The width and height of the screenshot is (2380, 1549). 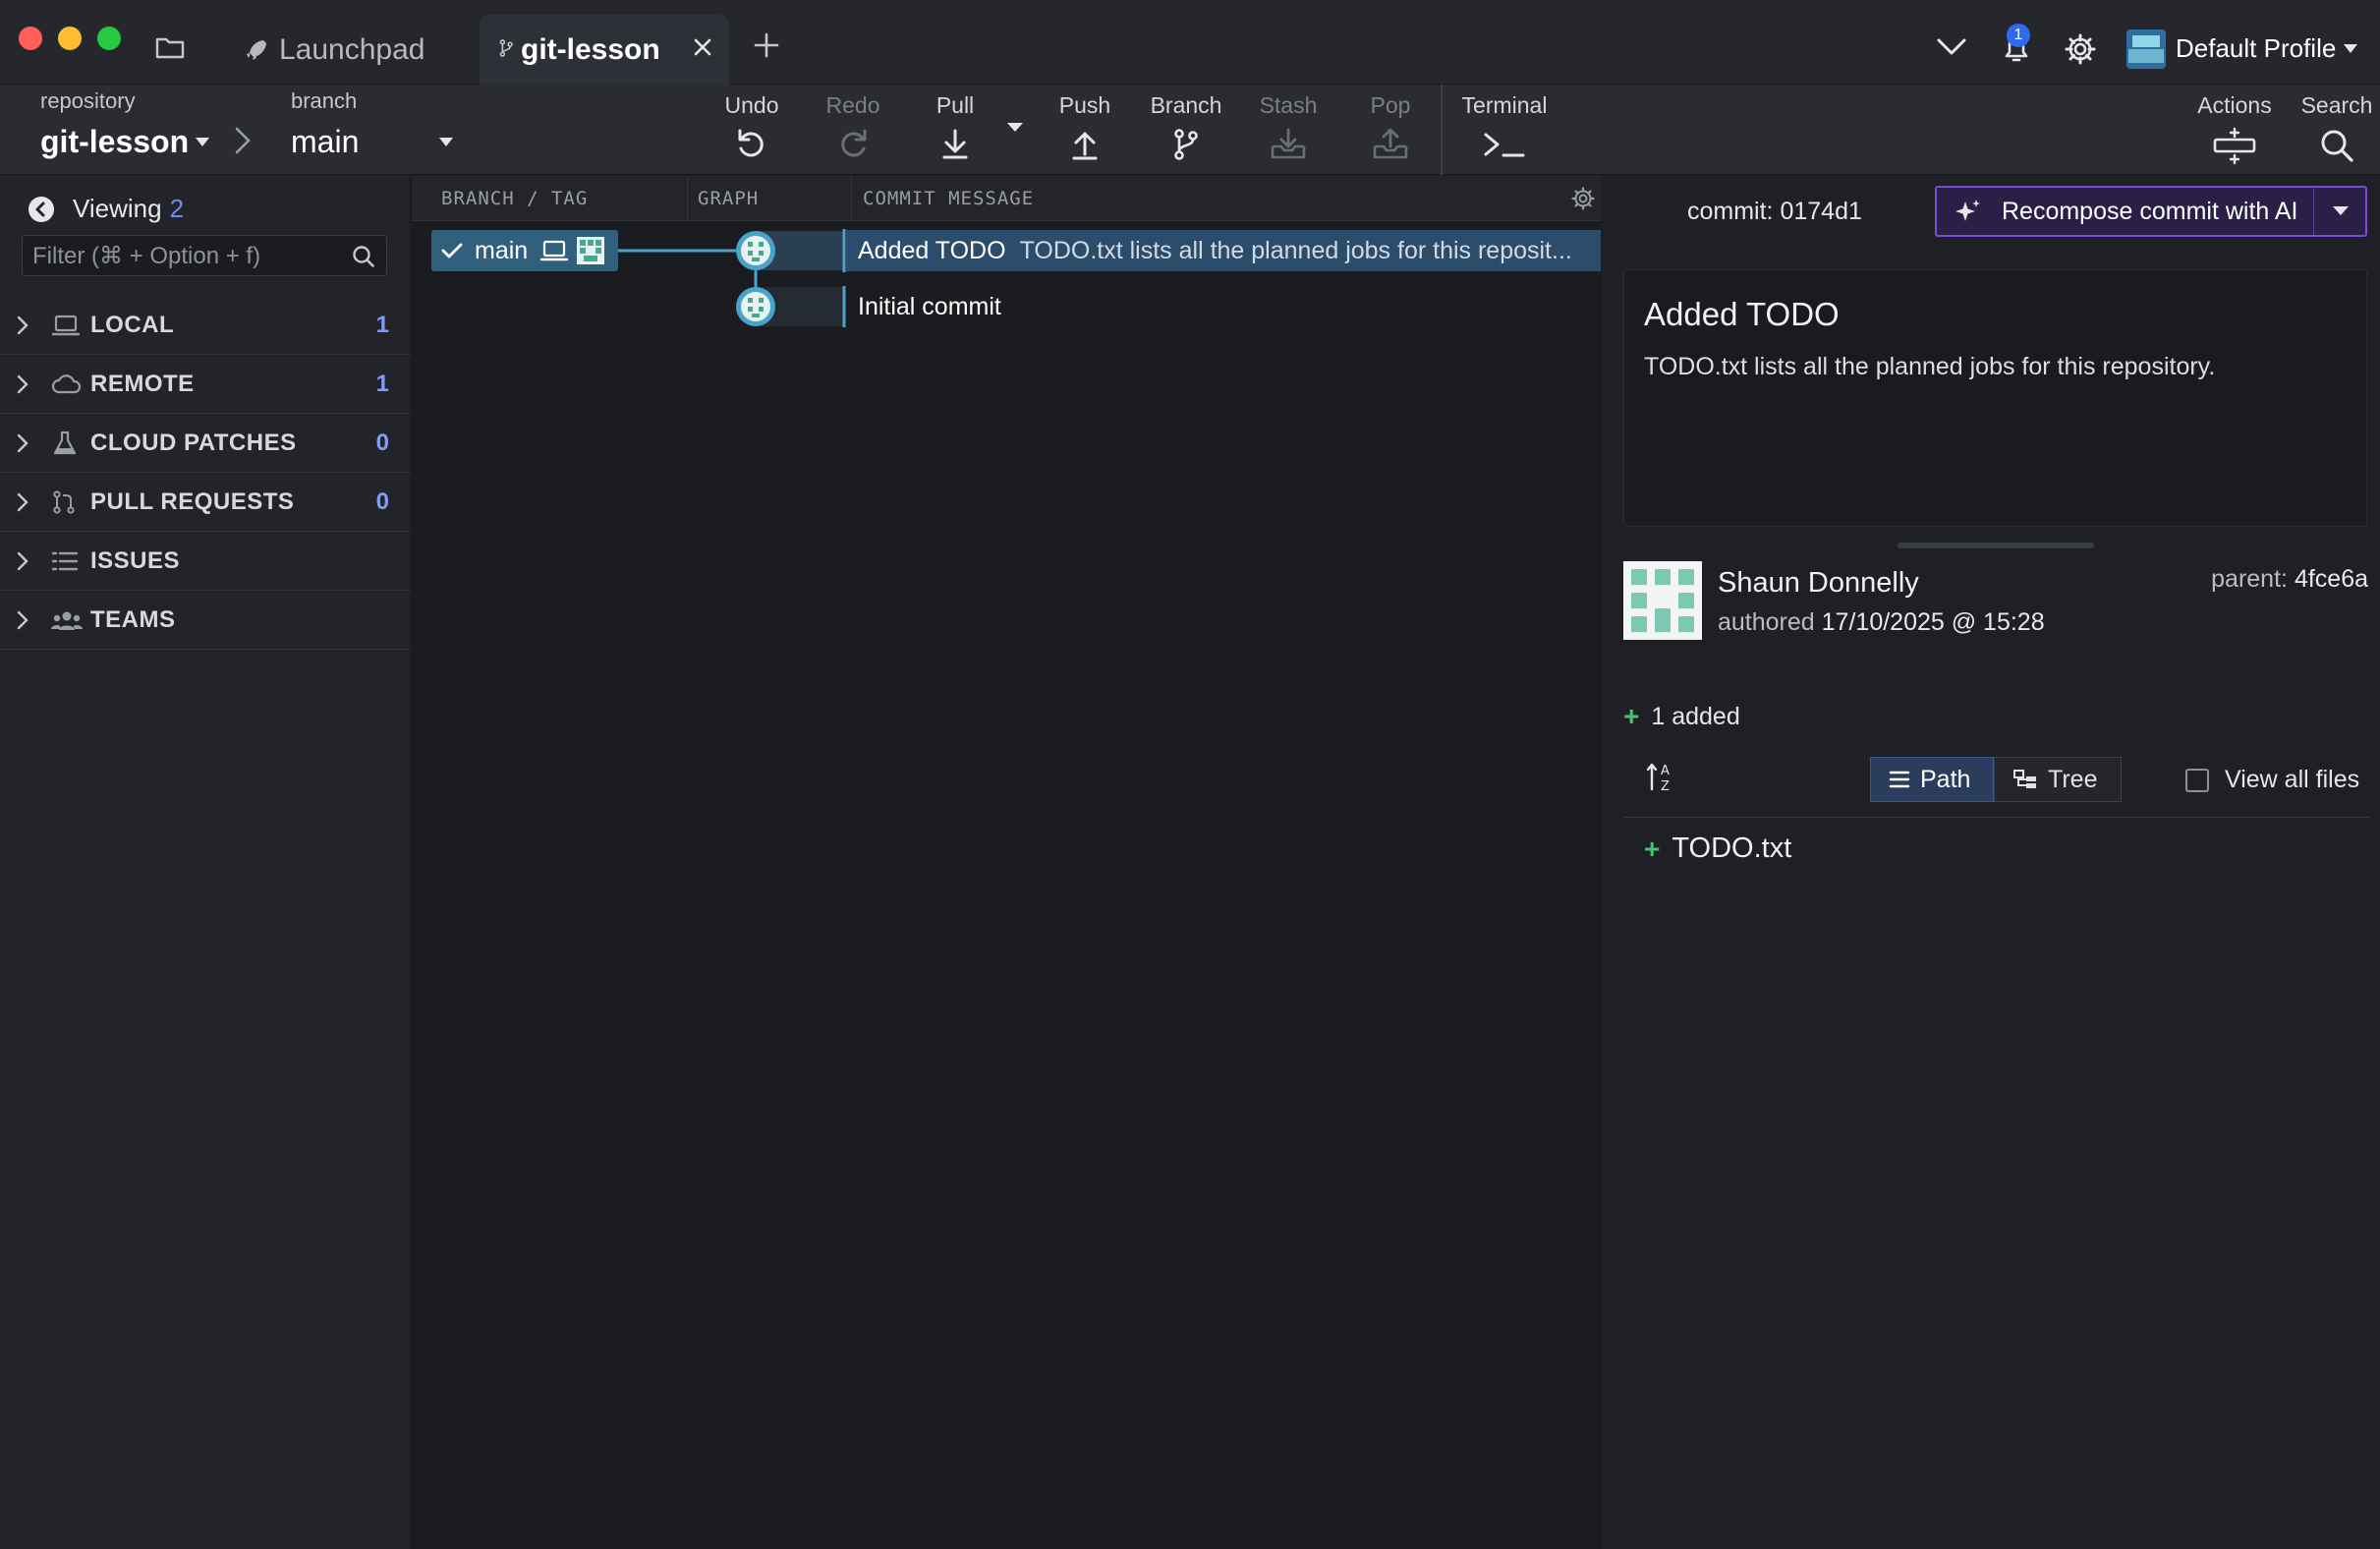 What do you see at coordinates (1504, 130) in the screenshot?
I see `terminal-button: Terminal` at bounding box center [1504, 130].